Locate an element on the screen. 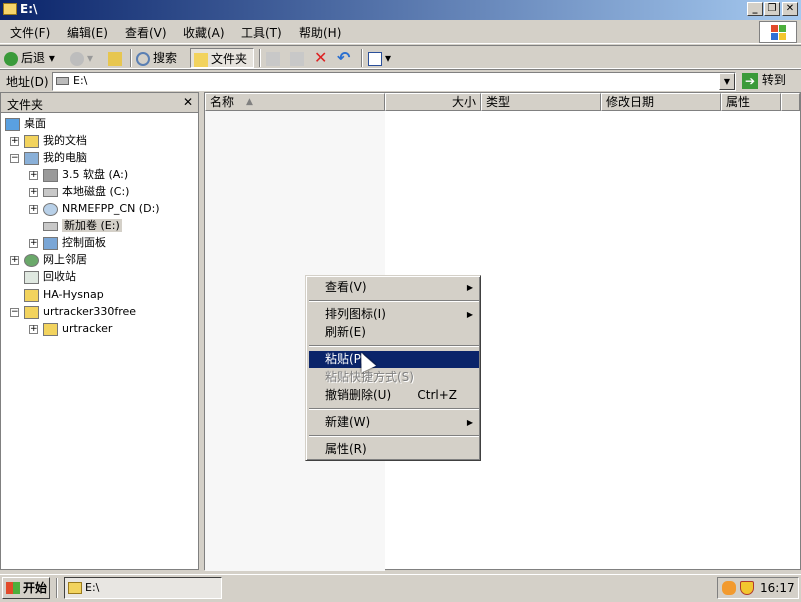 The height and width of the screenshot is (602, 801). copy-to-icon is located at coordinates (297, 58).